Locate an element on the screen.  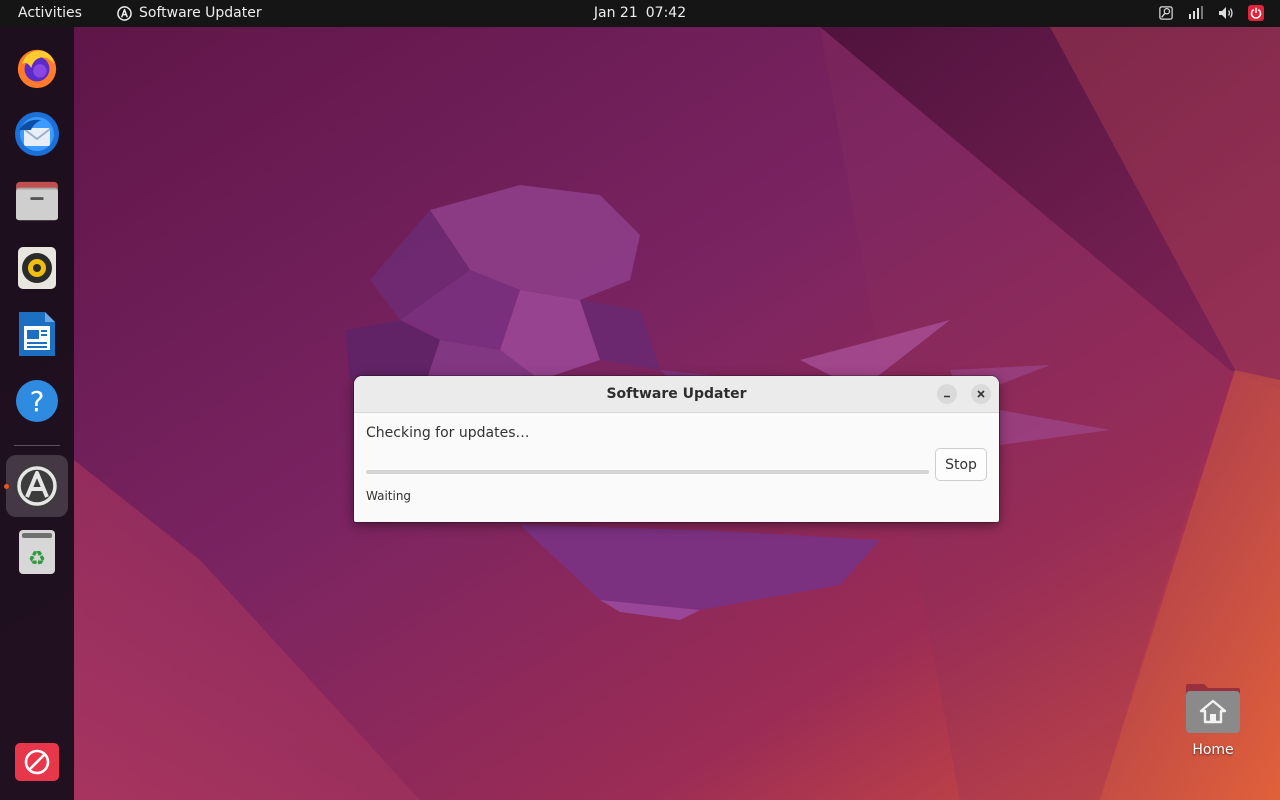
running-indicator is located at coordinates (6, 486).